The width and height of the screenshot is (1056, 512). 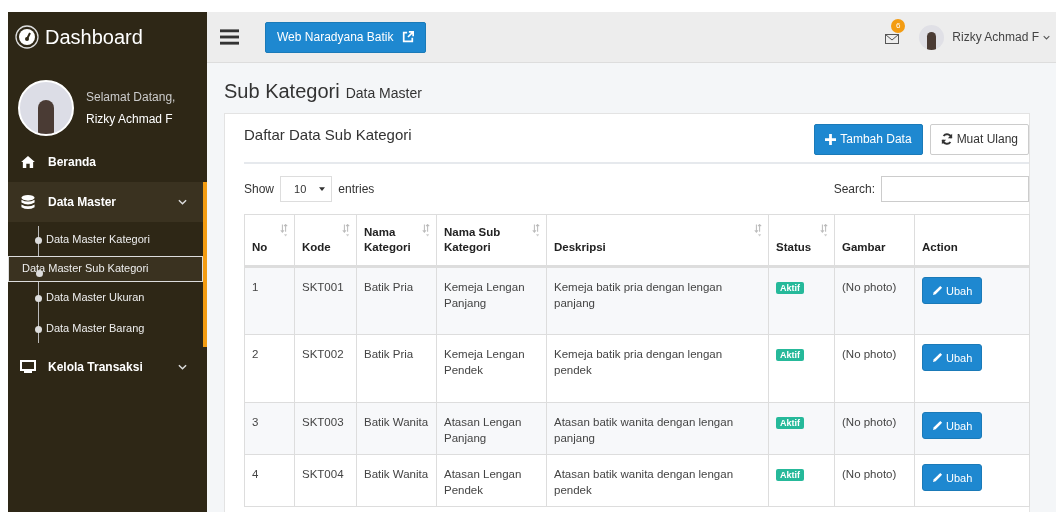 What do you see at coordinates (323, 354) in the screenshot?
I see `table-cell: SKT002` at bounding box center [323, 354].